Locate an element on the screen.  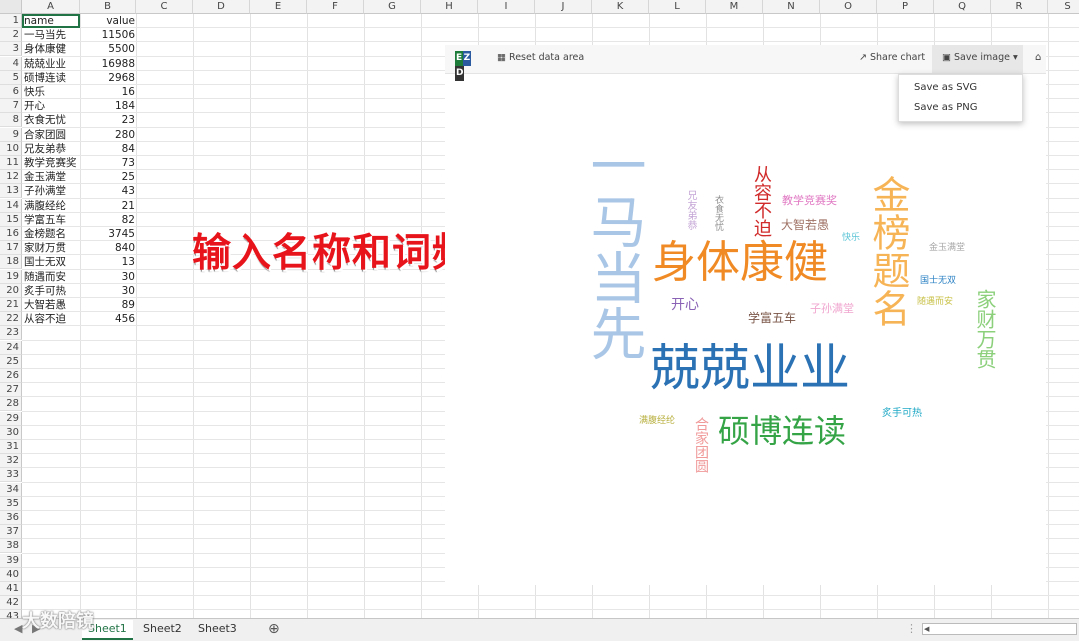
value-cell: 82 is located at coordinates (107, 220).